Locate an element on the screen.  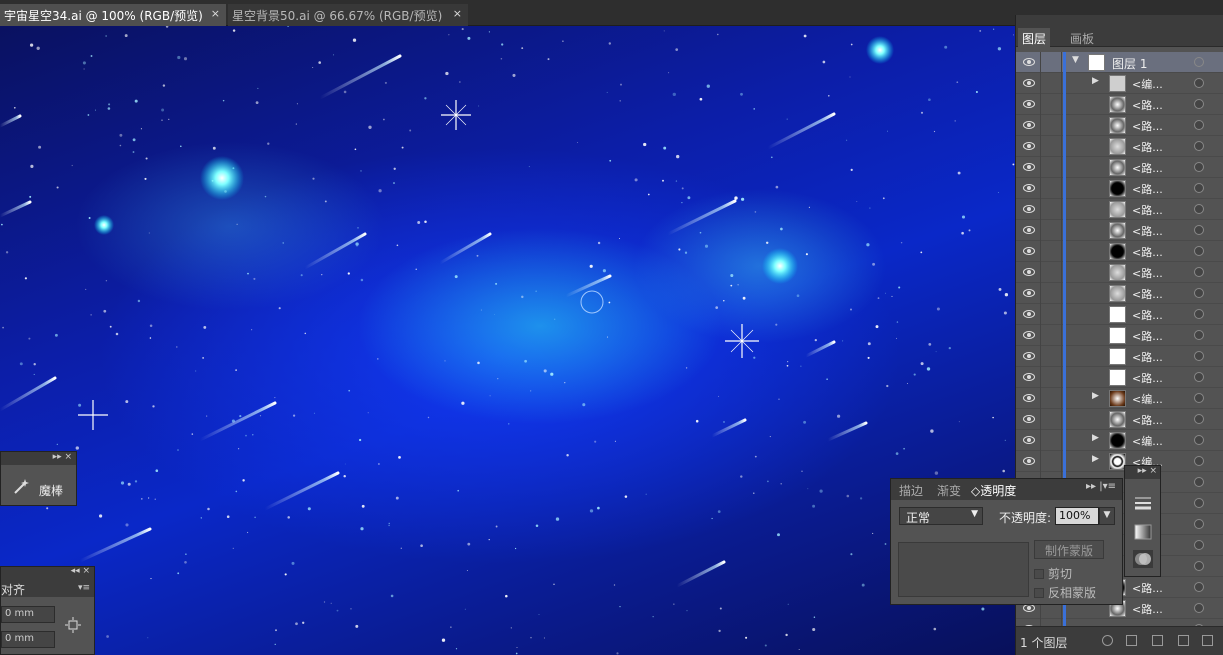
distribute-spacing-field: 0 mm is located at coordinates (28, 614).